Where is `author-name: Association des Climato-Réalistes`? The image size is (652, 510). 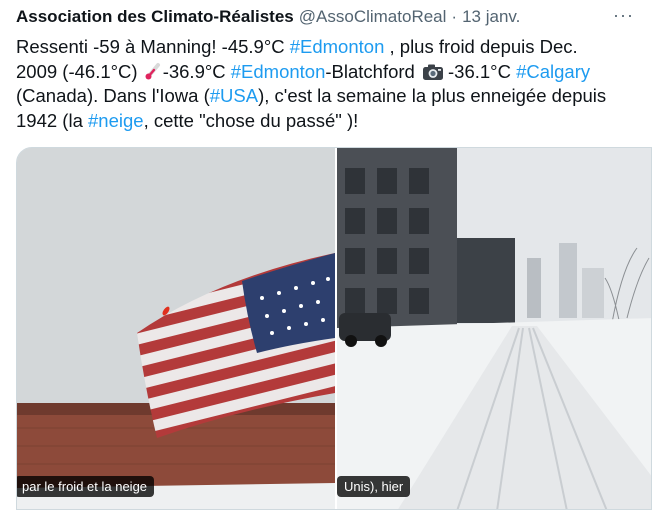 author-name: Association des Climato-Réalistes is located at coordinates (155, 17).